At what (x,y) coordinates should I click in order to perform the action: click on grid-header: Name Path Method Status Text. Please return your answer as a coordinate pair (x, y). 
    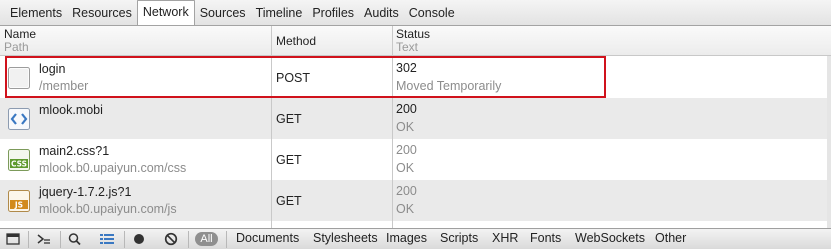
    Looking at the image, I should click on (415, 41).